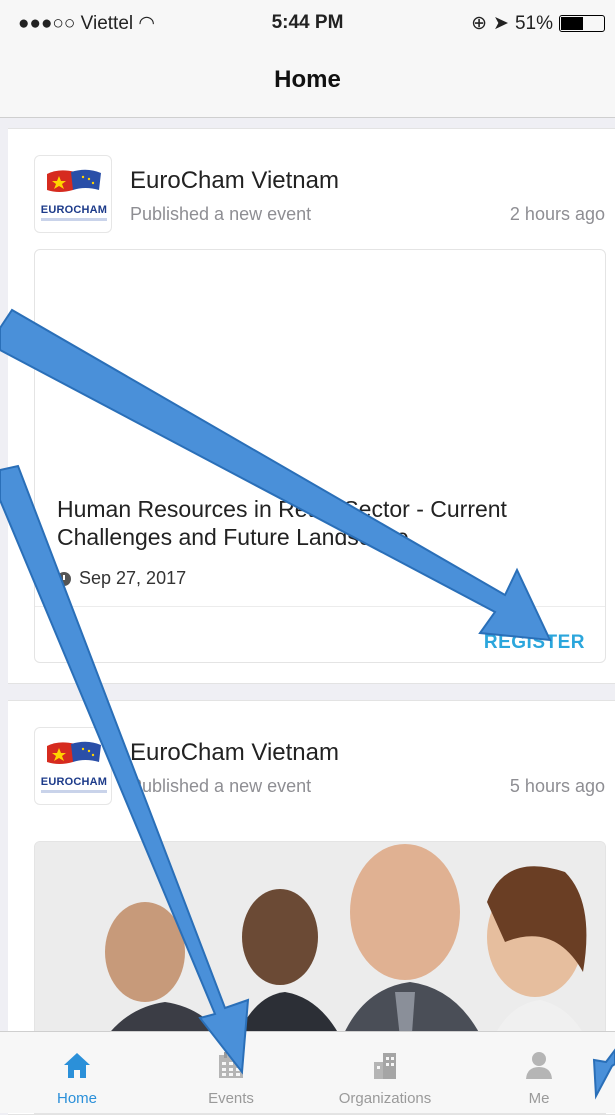 This screenshot has height=1115, width=615. Describe the element at coordinates (133, 578) in the screenshot. I see `event-date-text: Sep 27, 2017` at that location.